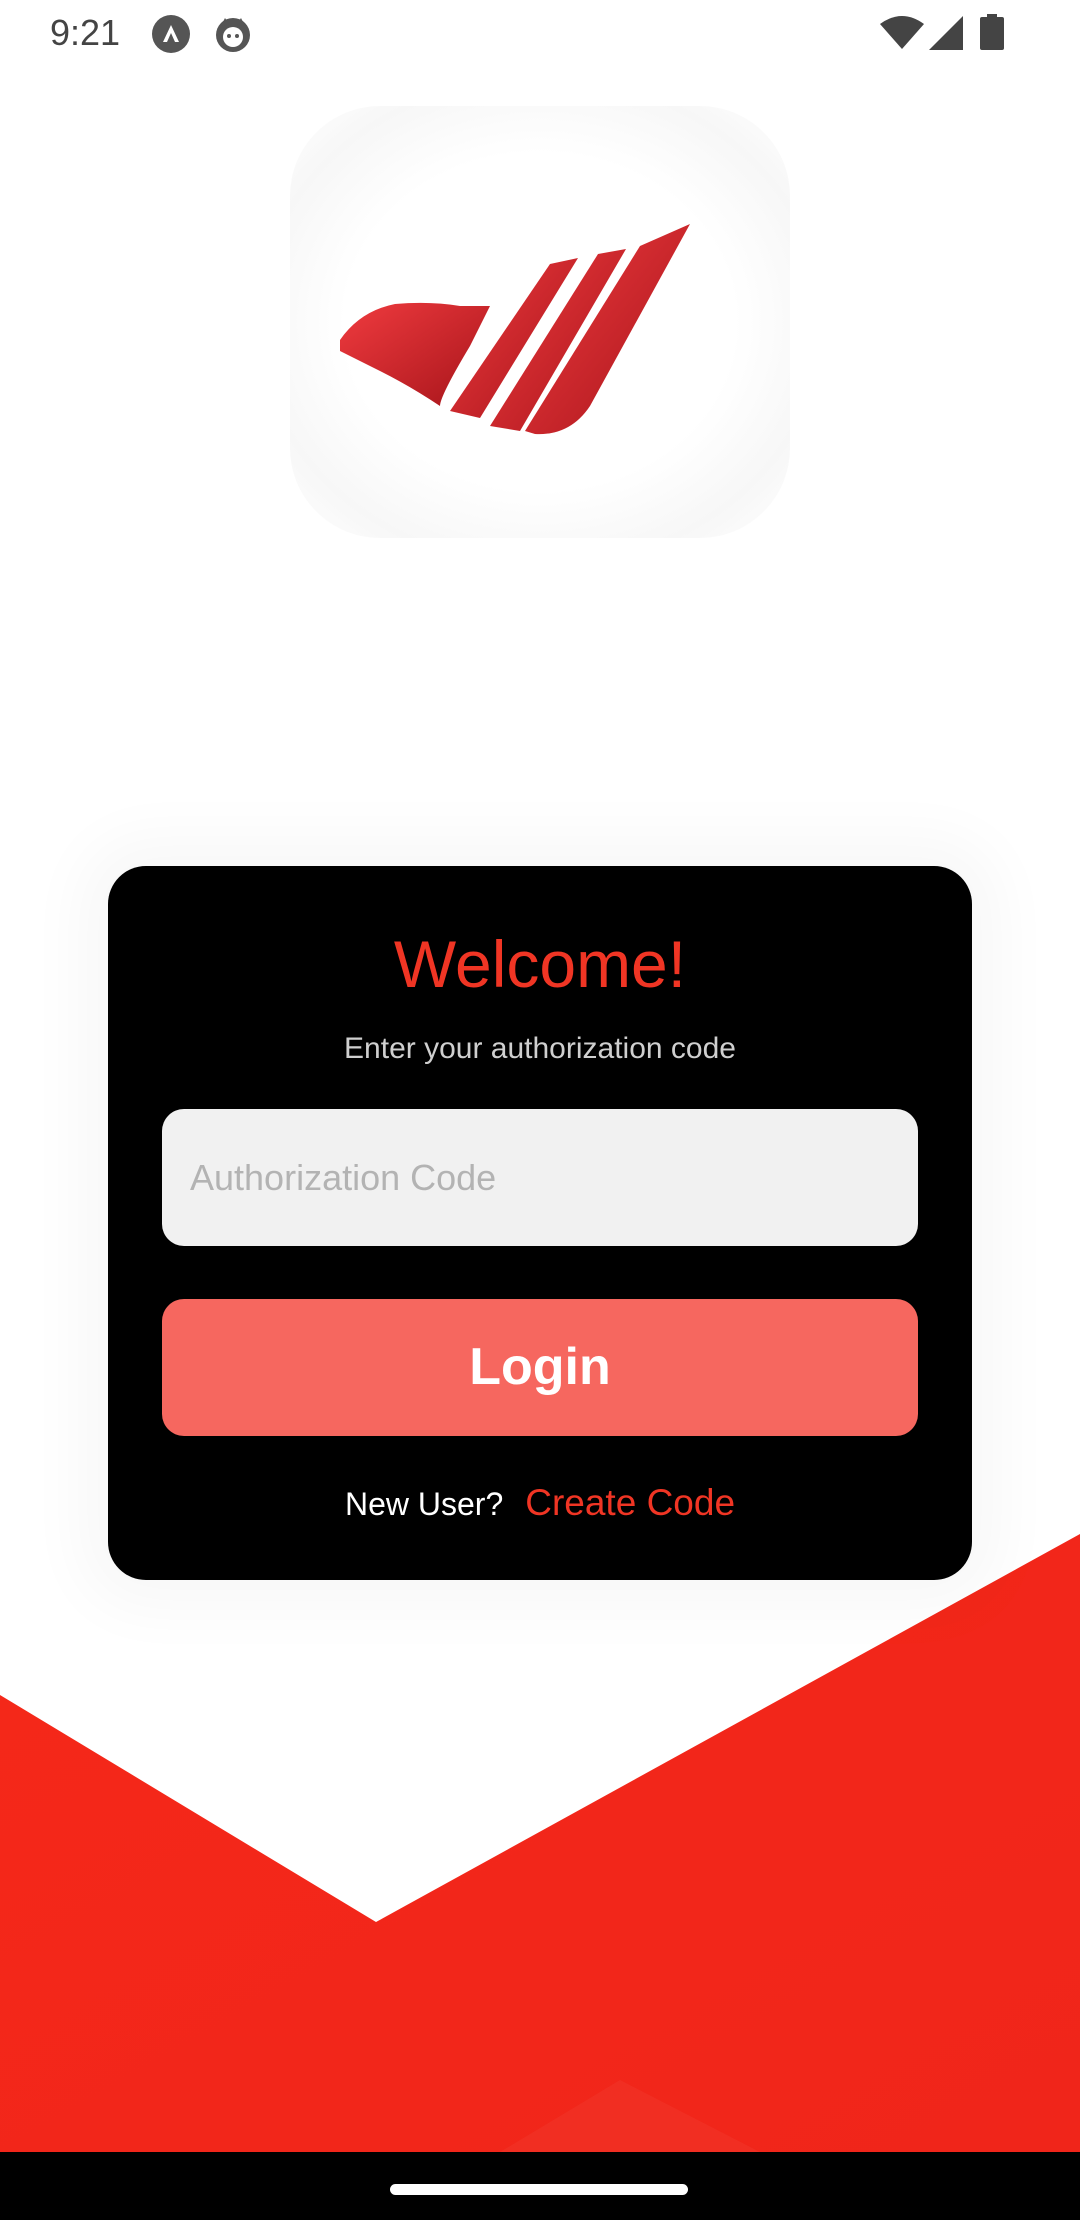  I want to click on welcome-title: Welcome!, so click(540, 964).